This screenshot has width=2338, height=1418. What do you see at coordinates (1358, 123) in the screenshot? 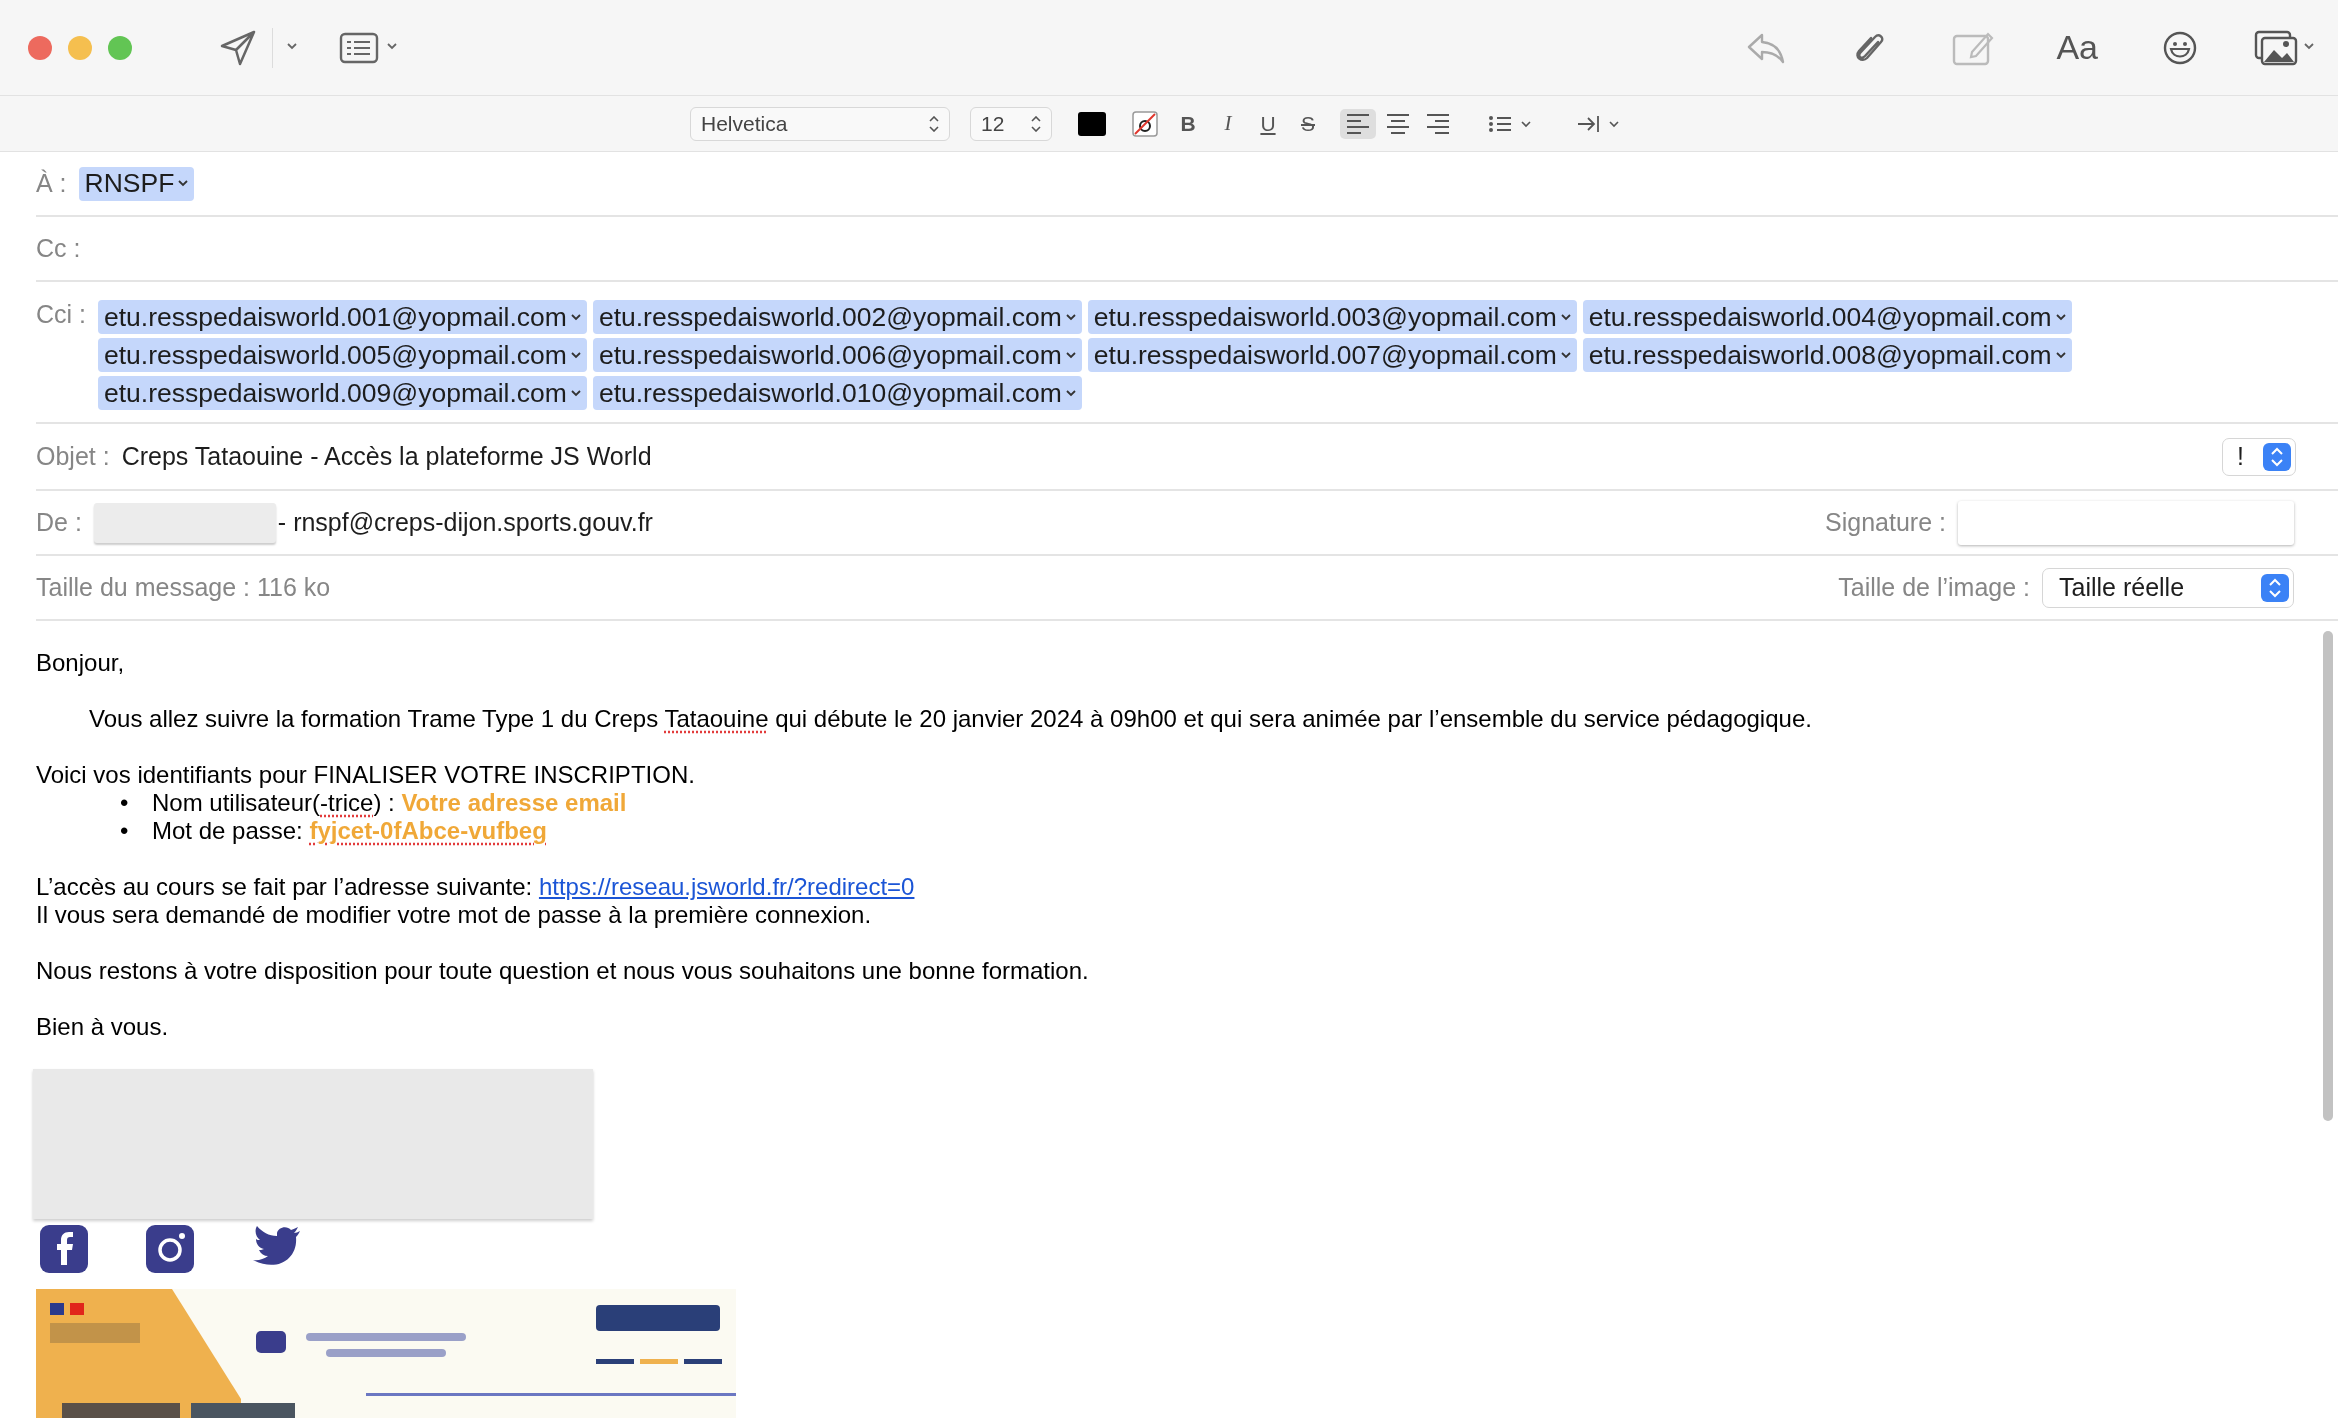
I see `align-left-button` at bounding box center [1358, 123].